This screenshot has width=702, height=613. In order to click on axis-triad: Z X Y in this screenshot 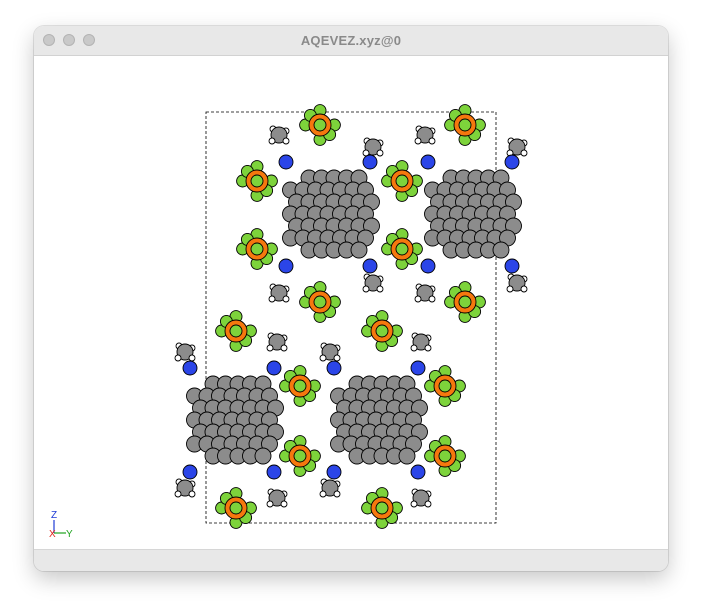, I will do `click(61, 525)`.